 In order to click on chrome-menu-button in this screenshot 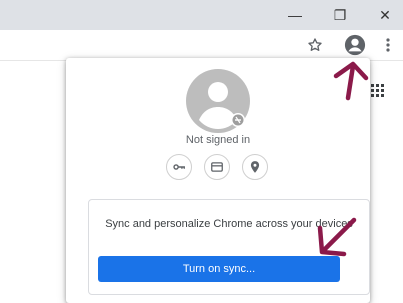, I will do `click(388, 45)`.